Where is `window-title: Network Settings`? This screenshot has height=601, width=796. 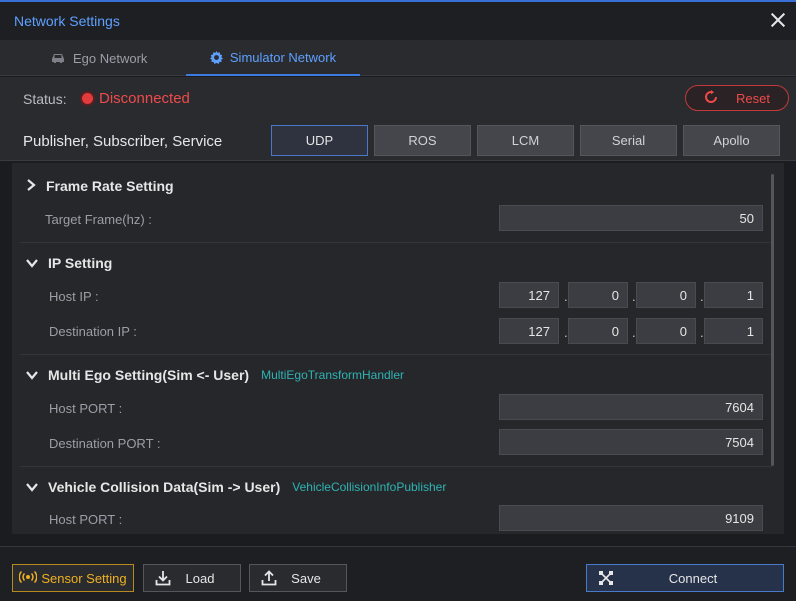
window-title: Network Settings is located at coordinates (67, 21).